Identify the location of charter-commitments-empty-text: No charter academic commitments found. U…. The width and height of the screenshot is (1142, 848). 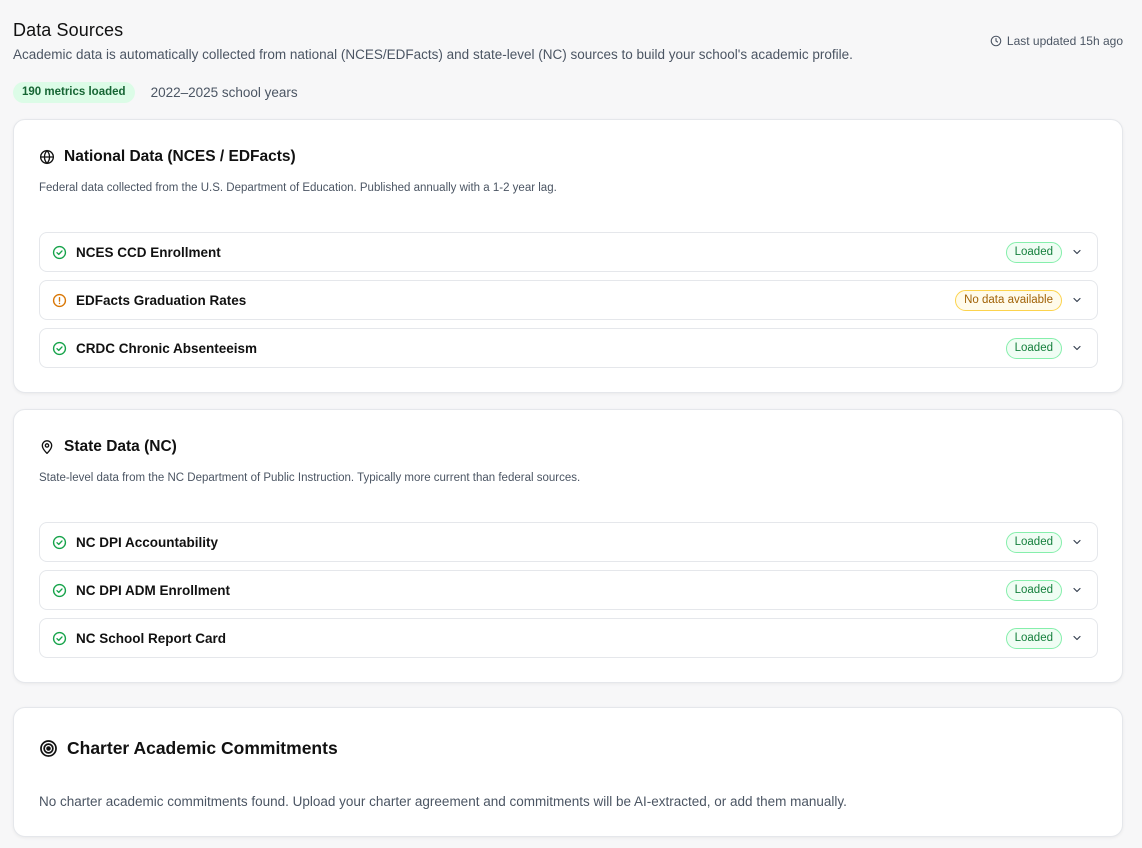
(443, 801).